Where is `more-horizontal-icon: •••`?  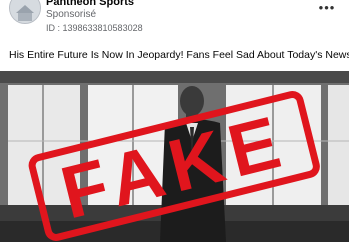
more-horizontal-icon: ••• is located at coordinates (327, 7).